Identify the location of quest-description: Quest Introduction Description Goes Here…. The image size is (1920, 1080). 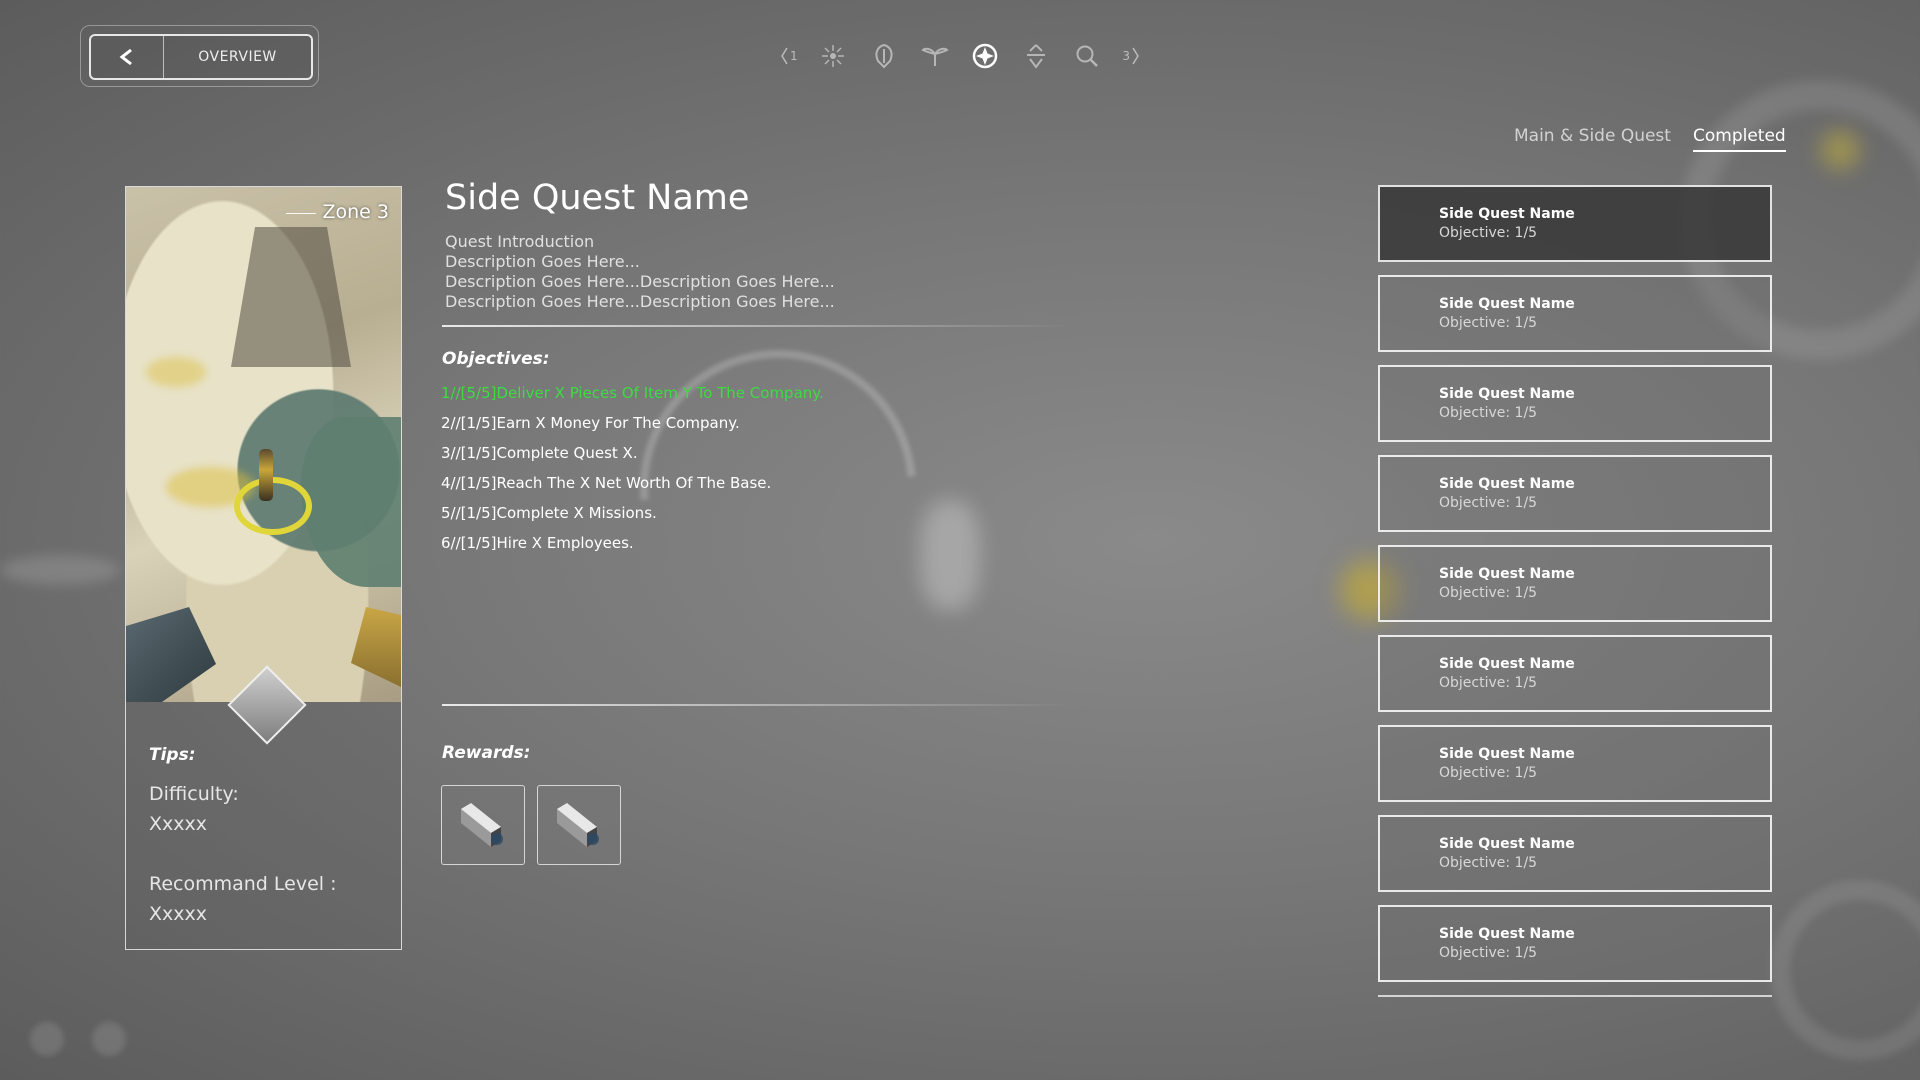
(640, 272).